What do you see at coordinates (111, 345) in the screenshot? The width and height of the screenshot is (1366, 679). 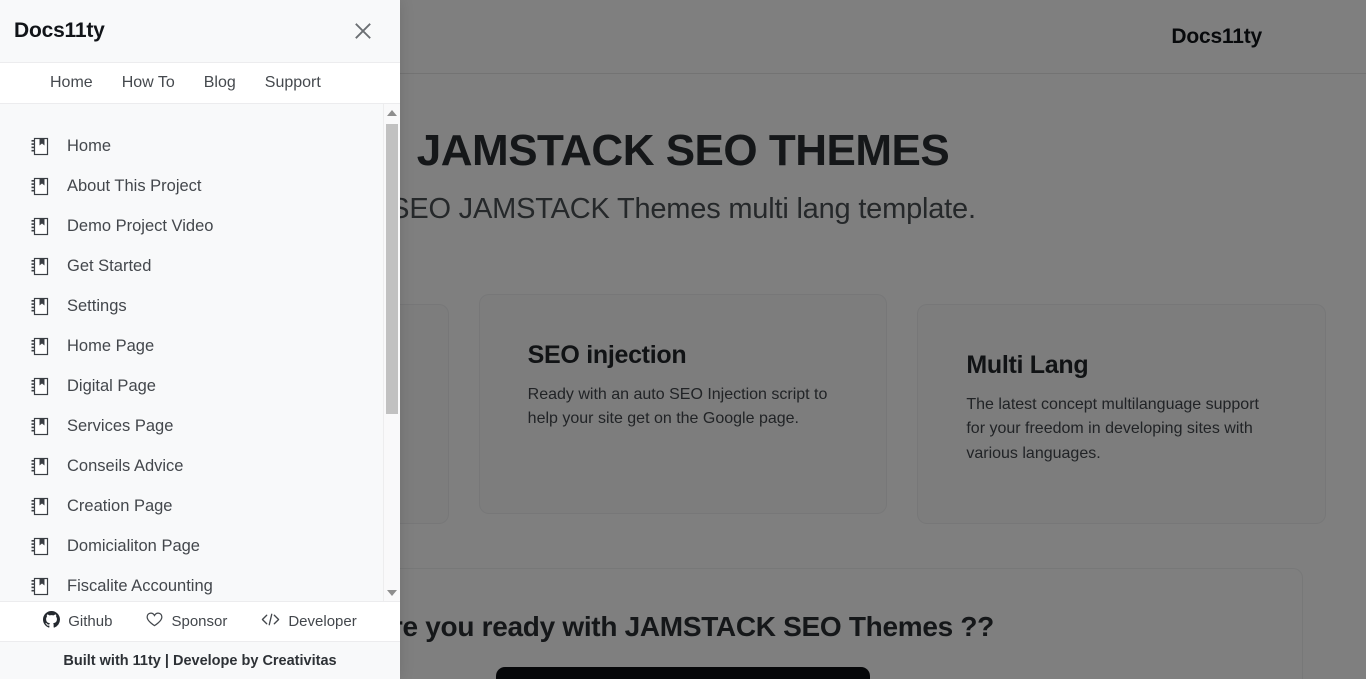 I see `menu-item-label: Home Page` at bounding box center [111, 345].